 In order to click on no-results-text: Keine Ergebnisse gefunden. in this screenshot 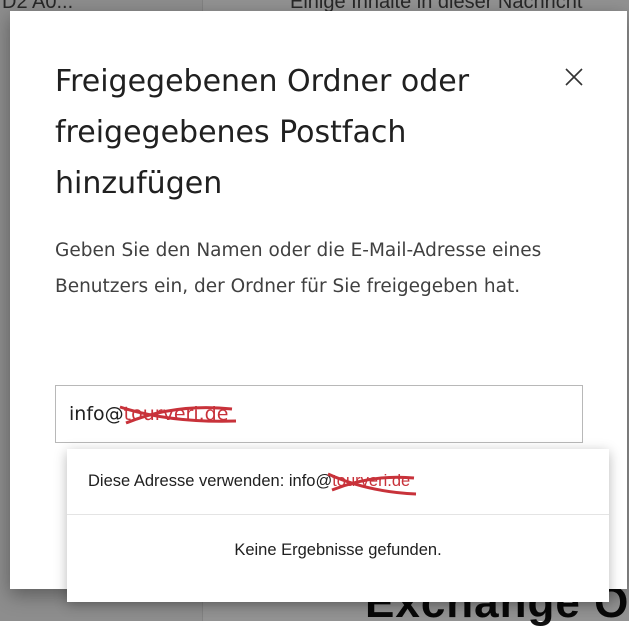, I will do `click(338, 550)`.